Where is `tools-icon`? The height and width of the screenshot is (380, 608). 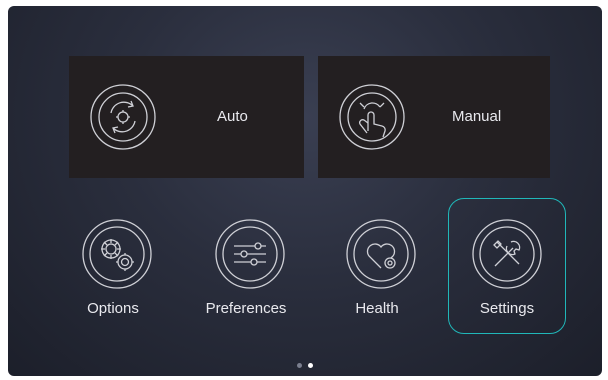
tools-icon is located at coordinates (507, 254).